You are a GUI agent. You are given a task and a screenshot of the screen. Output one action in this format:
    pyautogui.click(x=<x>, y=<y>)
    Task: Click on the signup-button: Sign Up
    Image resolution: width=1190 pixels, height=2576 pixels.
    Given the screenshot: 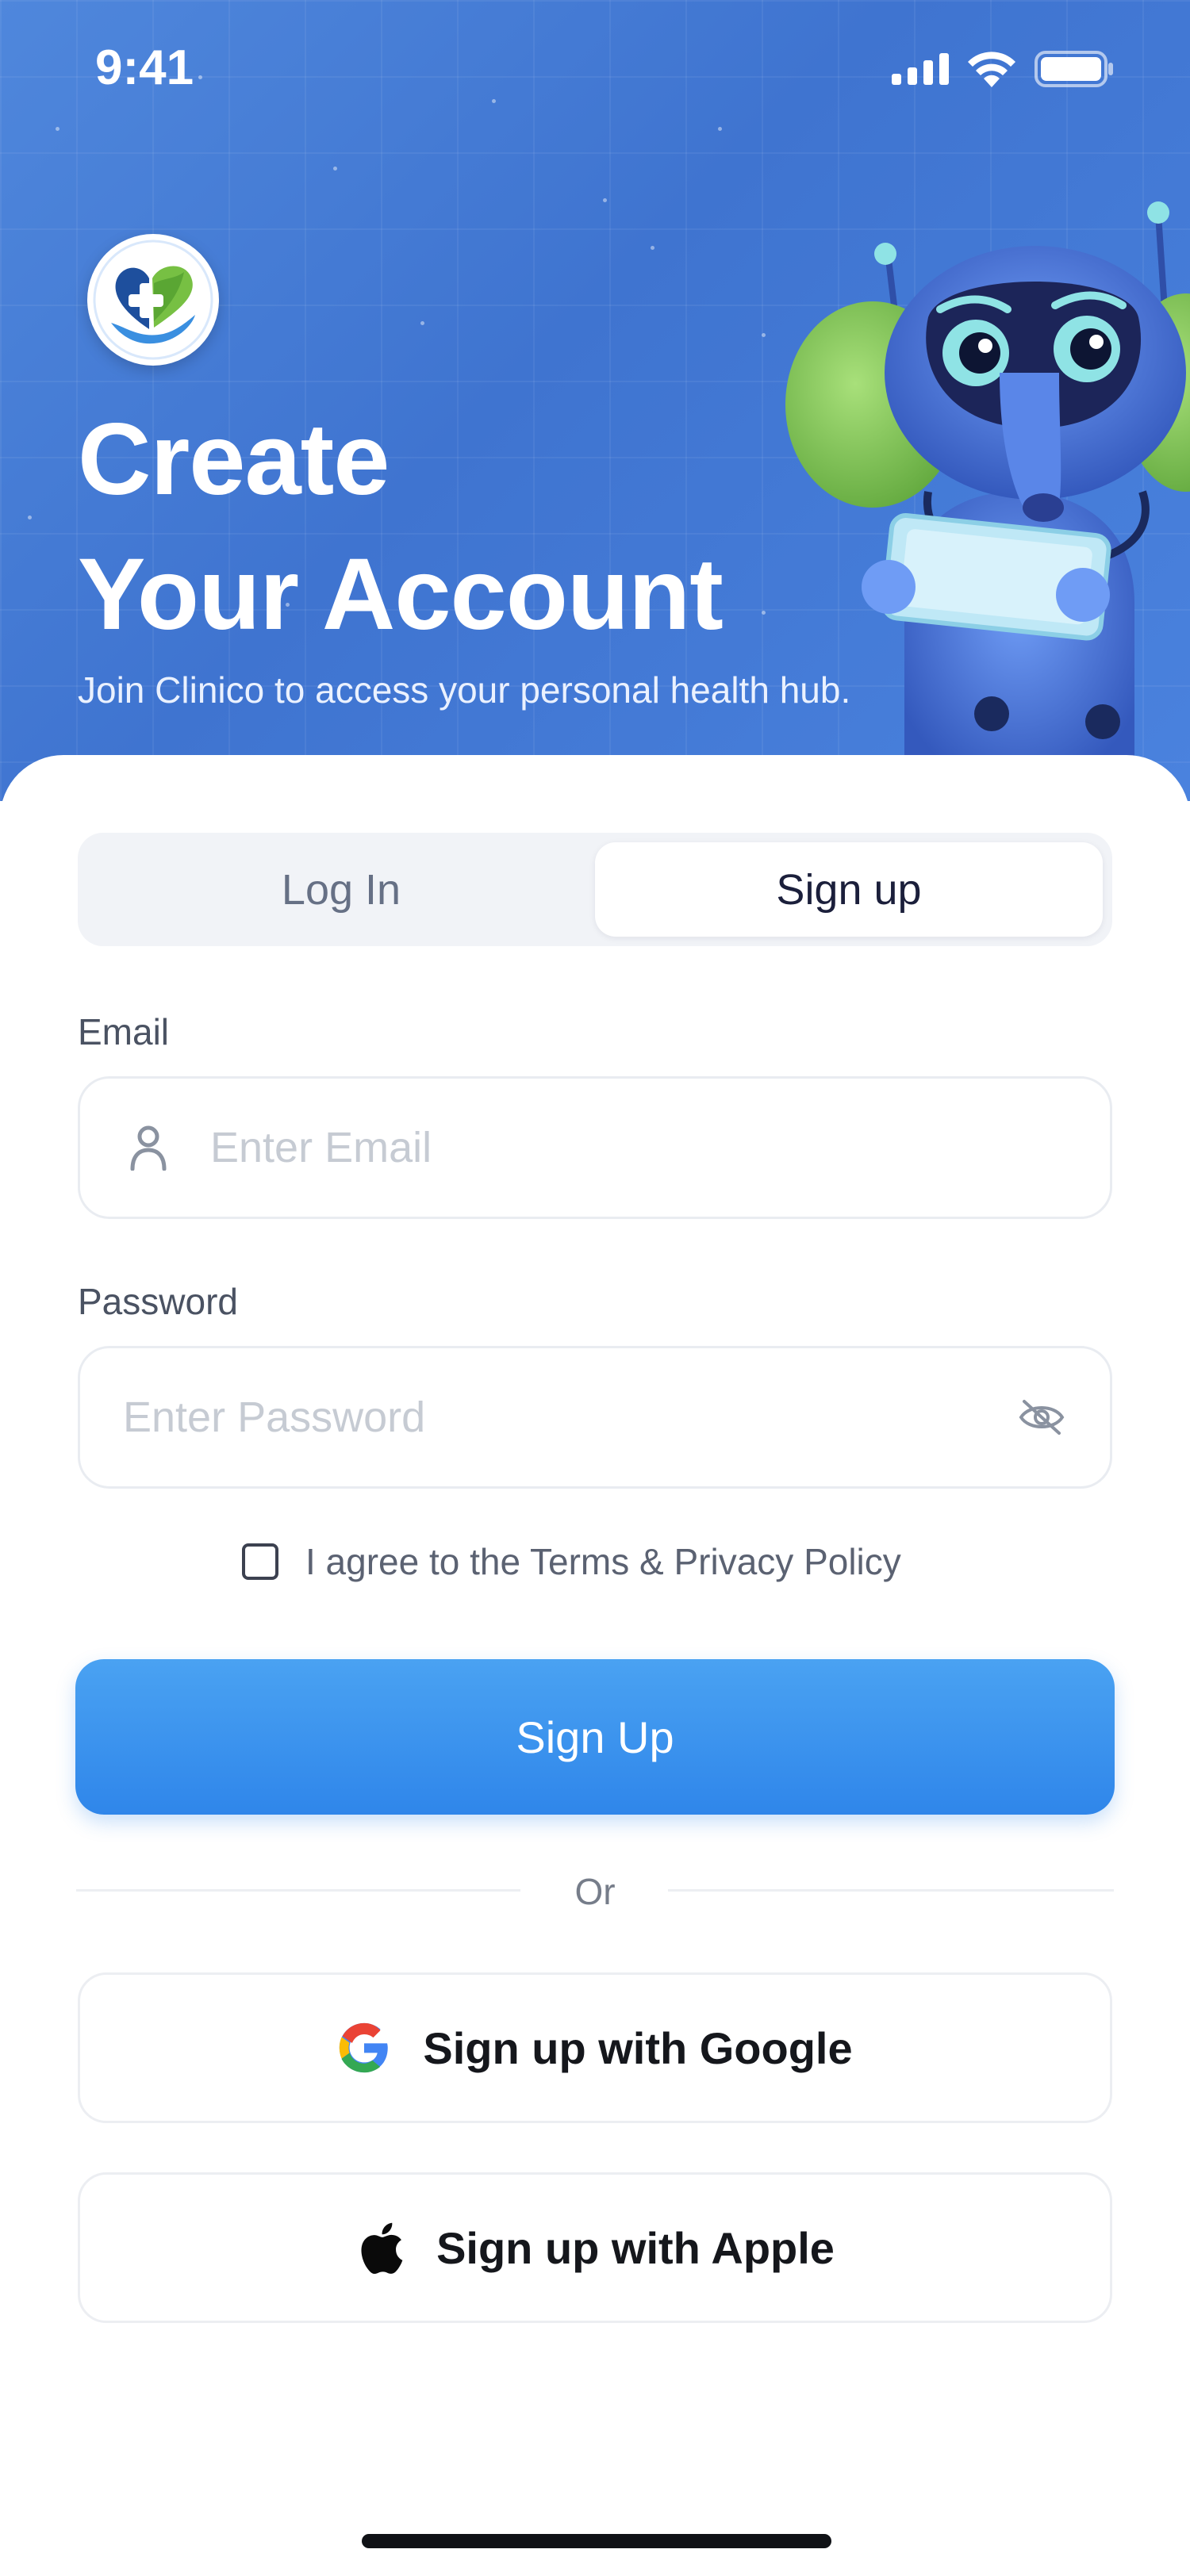 What is the action you would take?
    pyautogui.click(x=595, y=1737)
    